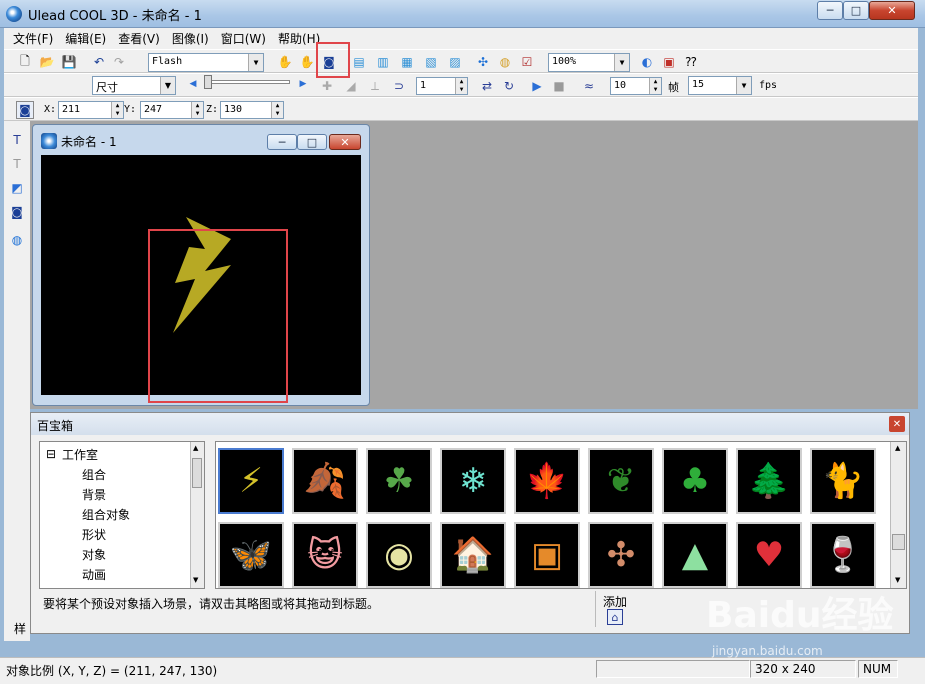  I want to click on remove-keyframe-icon: ◢, so click(351, 86).